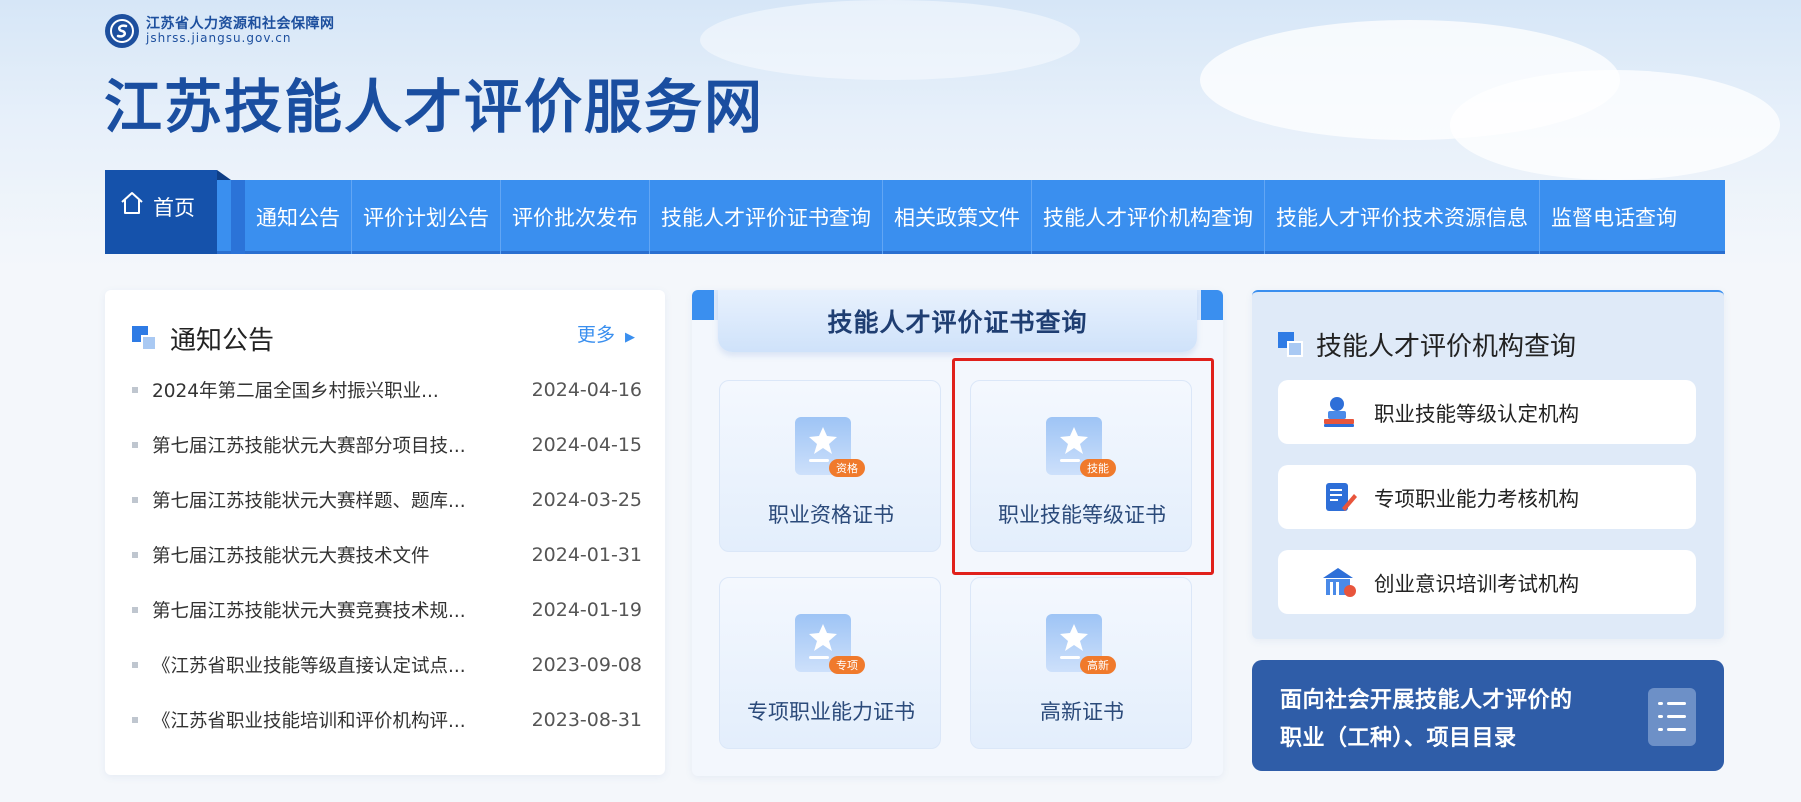  I want to click on notice-item: 第七届江苏技能状元大赛样题、题库... 2024-03-25, so click(387, 499).